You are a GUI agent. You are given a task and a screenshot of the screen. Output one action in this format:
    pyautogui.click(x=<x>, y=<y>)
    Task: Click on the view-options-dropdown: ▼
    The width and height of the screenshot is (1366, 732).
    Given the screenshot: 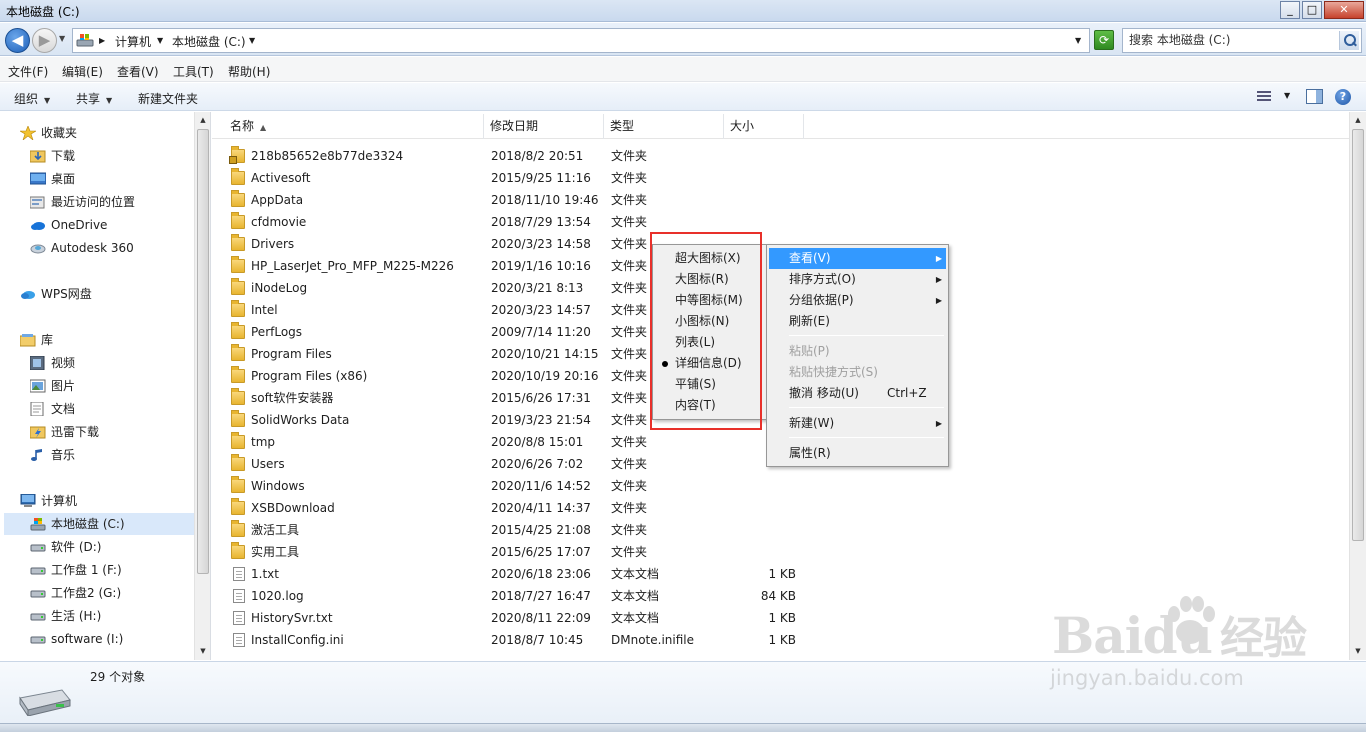 What is the action you would take?
    pyautogui.click(x=1287, y=95)
    